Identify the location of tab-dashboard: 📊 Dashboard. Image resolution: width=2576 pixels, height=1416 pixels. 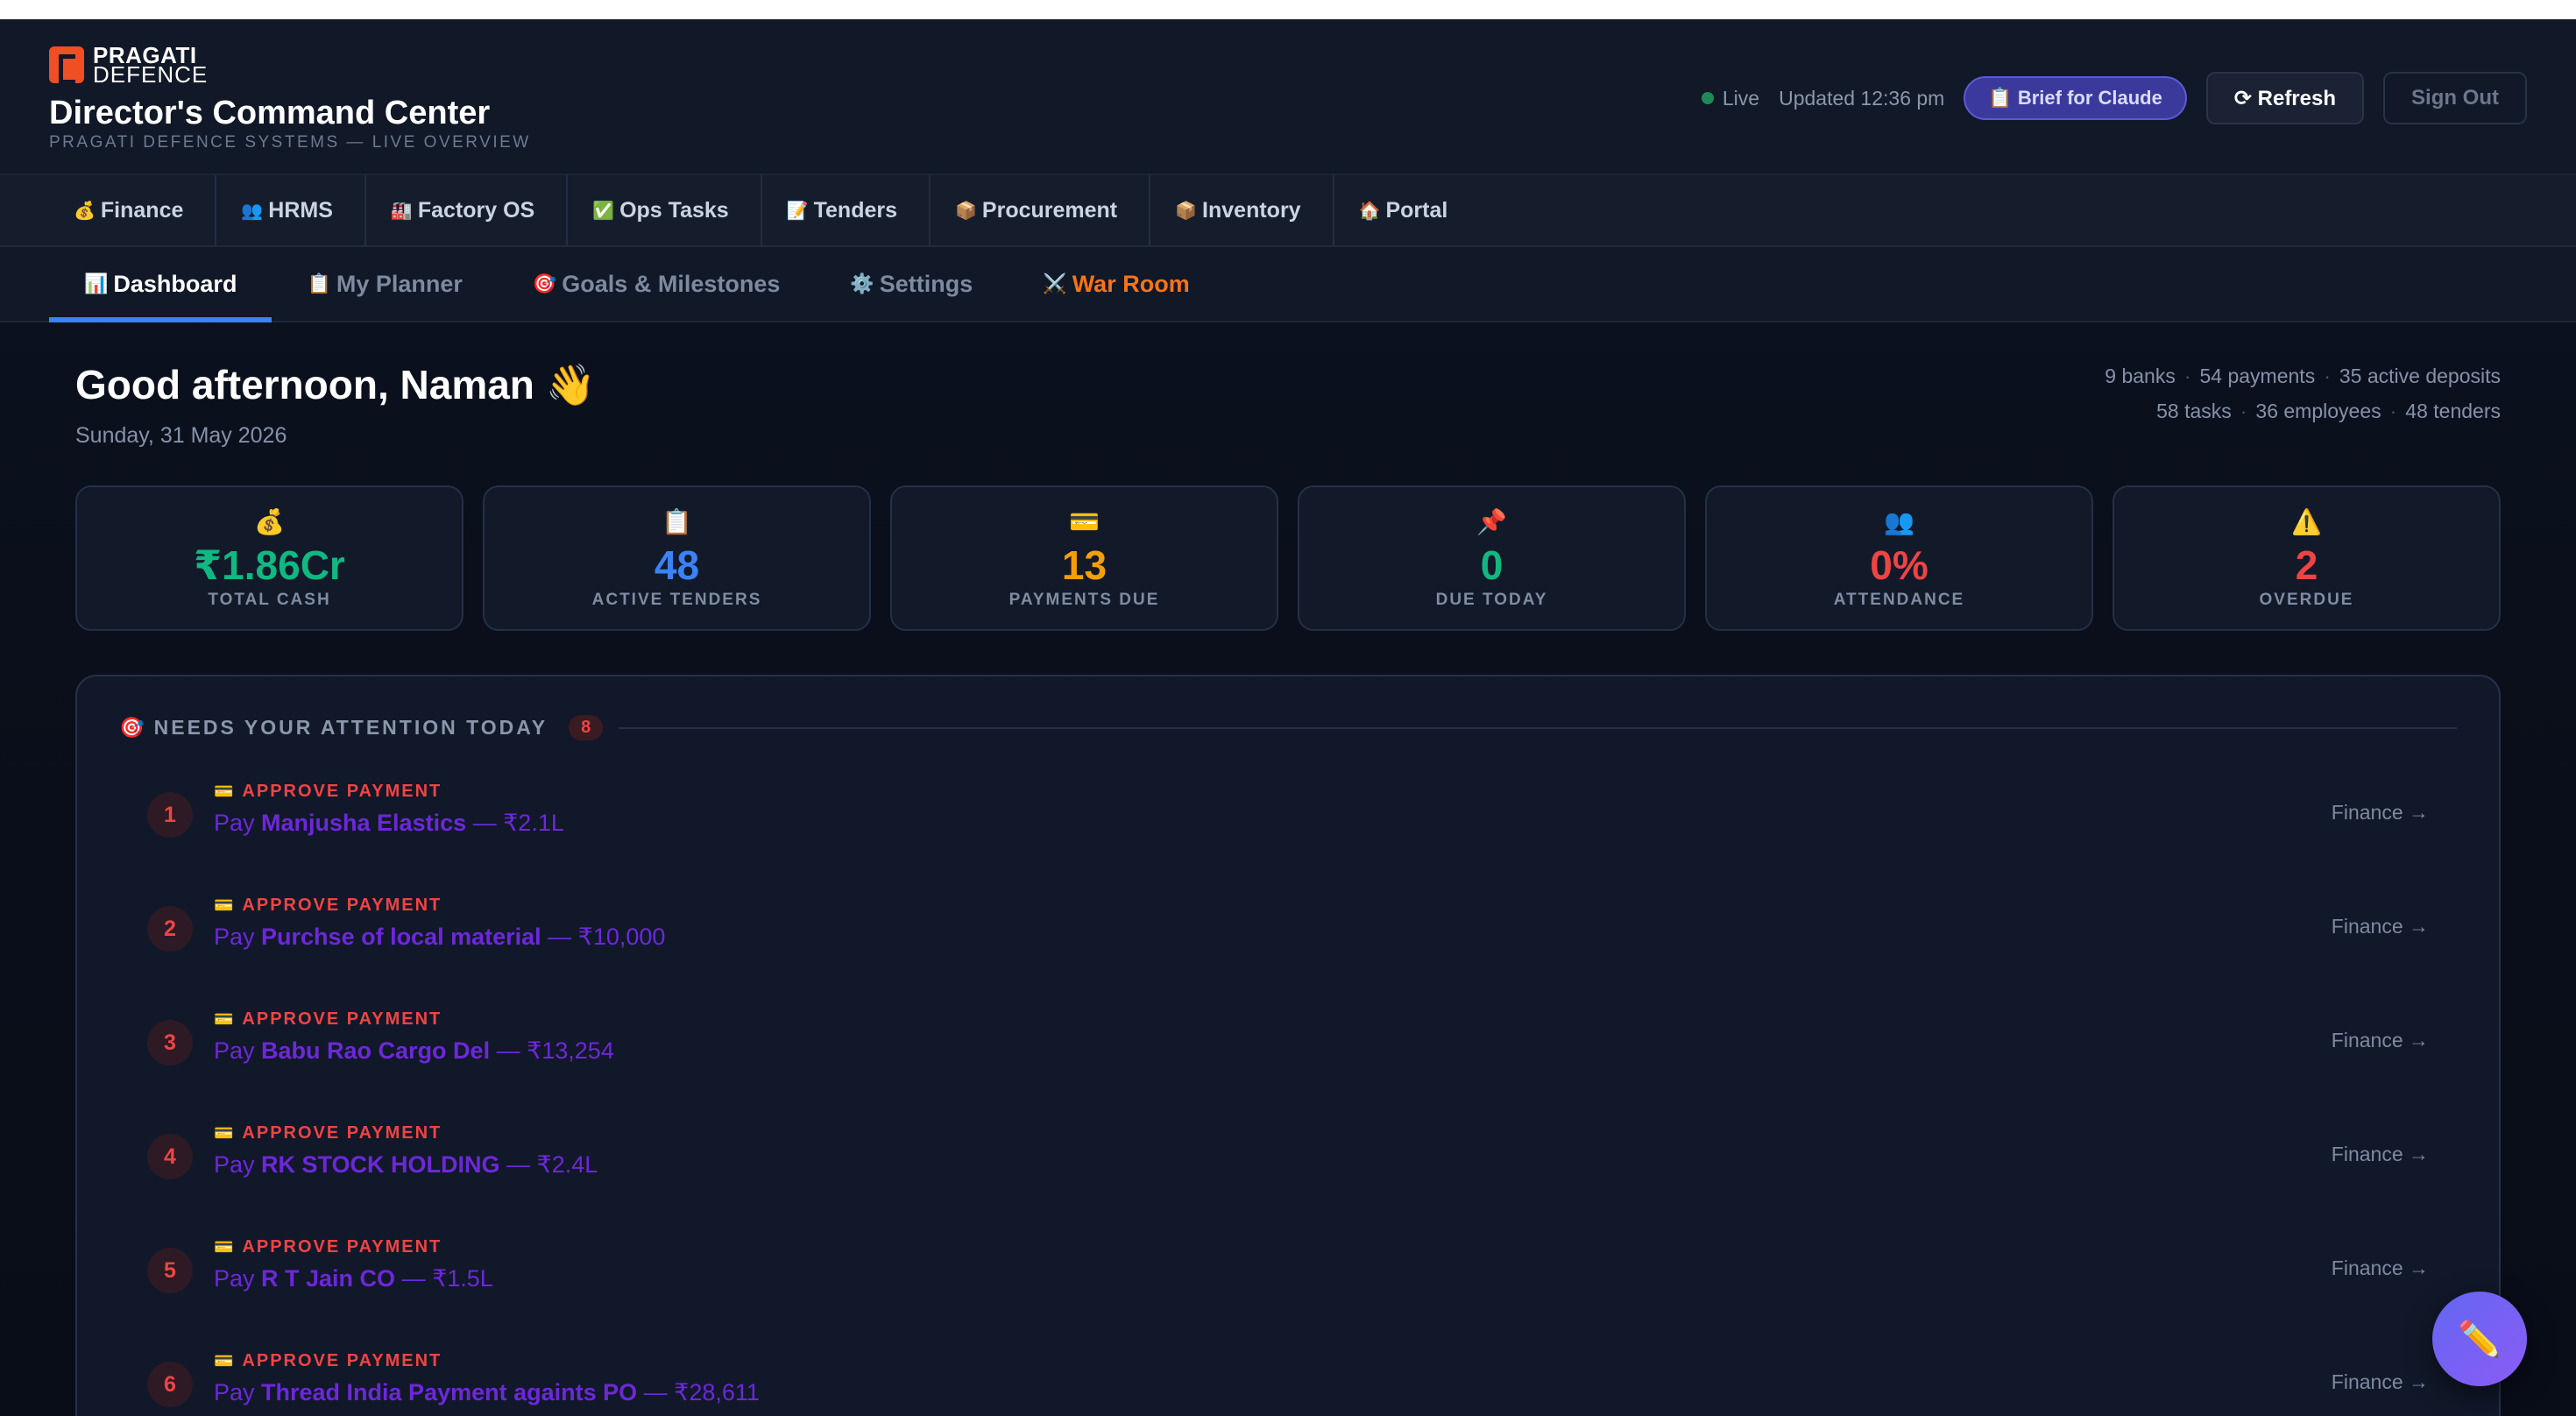
(160, 284).